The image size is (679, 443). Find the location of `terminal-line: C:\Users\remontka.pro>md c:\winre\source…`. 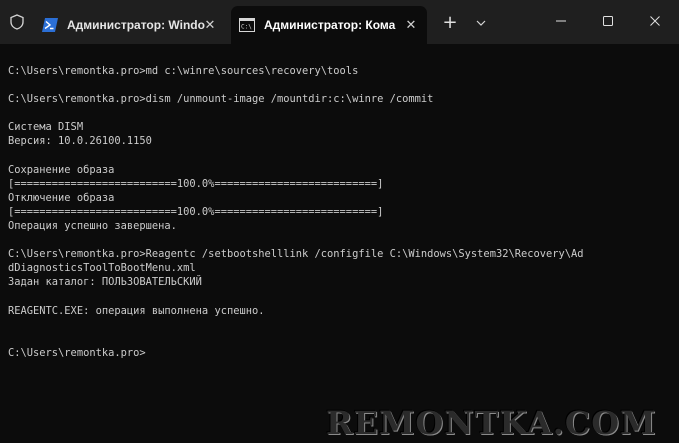

terminal-line: C:\Users\remontka.pro>md c:\winre\source… is located at coordinates (183, 71).